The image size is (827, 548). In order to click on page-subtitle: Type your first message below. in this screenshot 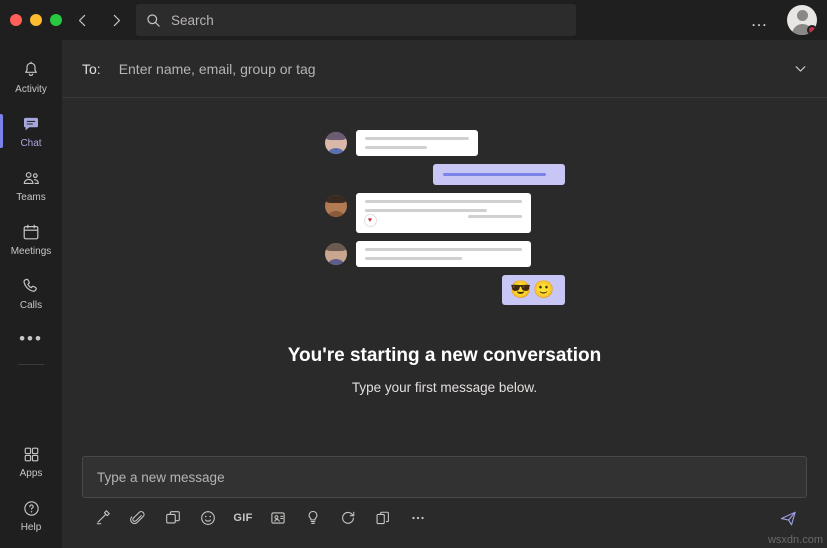, I will do `click(444, 387)`.